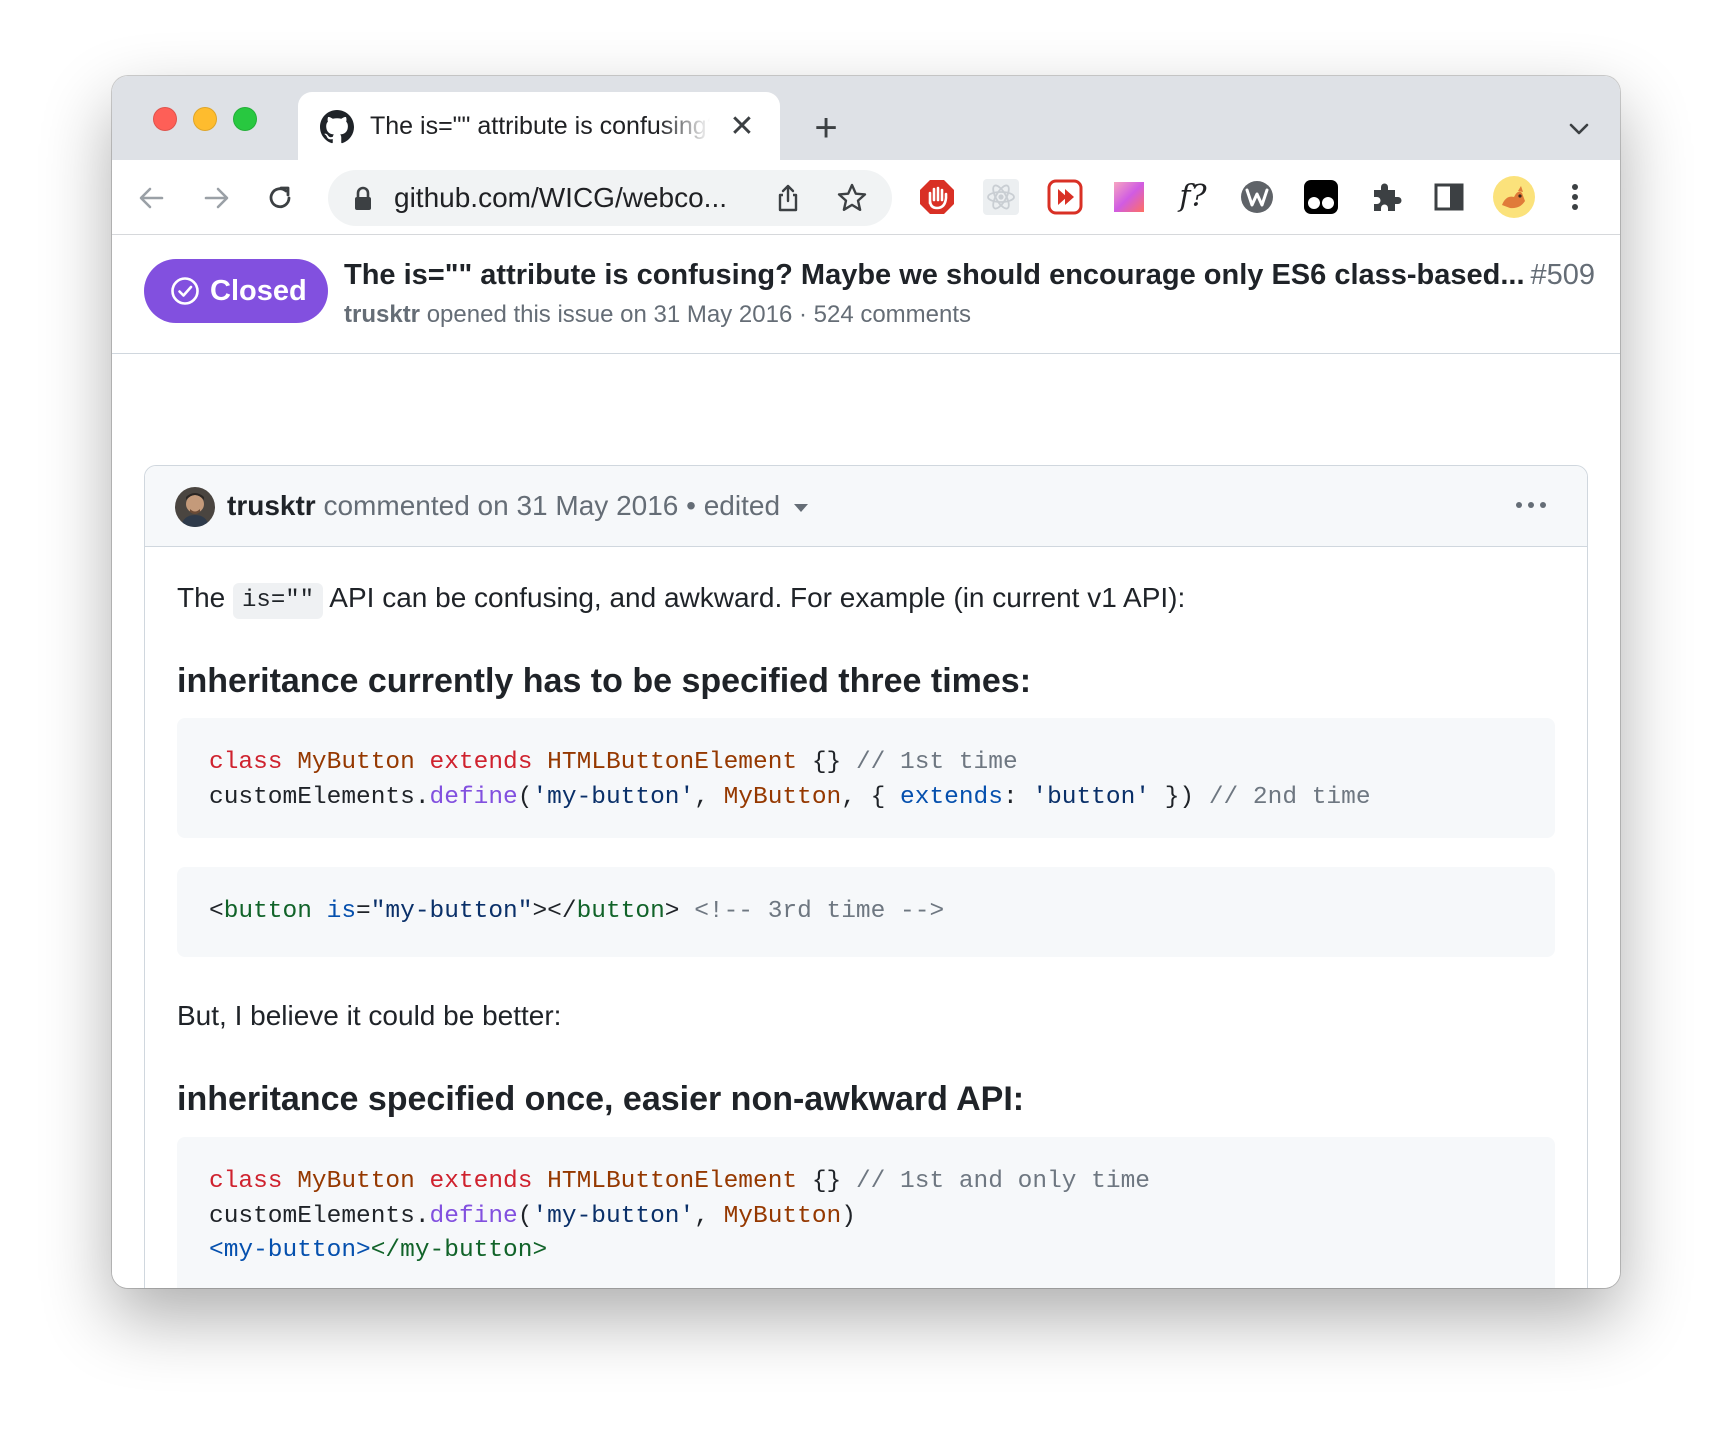 This screenshot has width=1730, height=1436. Describe the element at coordinates (1563, 275) in the screenshot. I see `issue-number: #509` at that location.